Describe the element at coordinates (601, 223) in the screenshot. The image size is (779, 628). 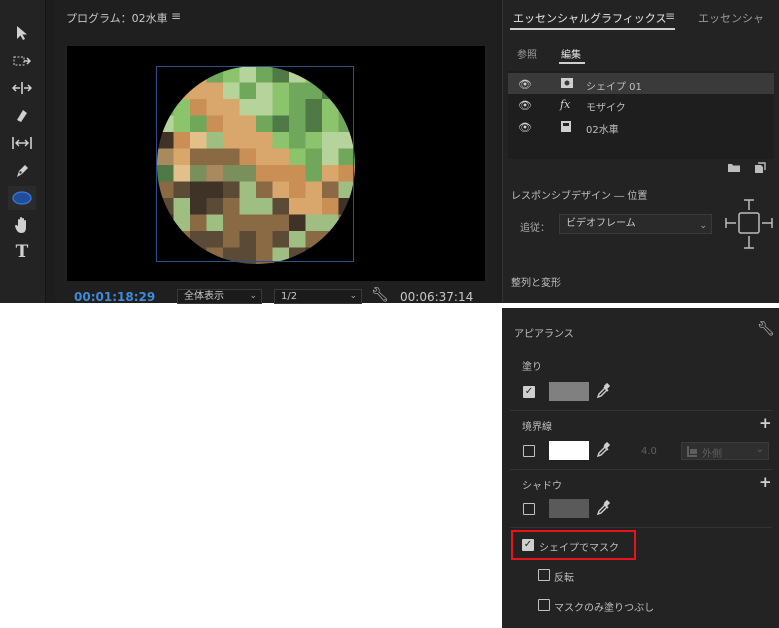
I see `follow-select-value: ビデオフレーム` at that location.